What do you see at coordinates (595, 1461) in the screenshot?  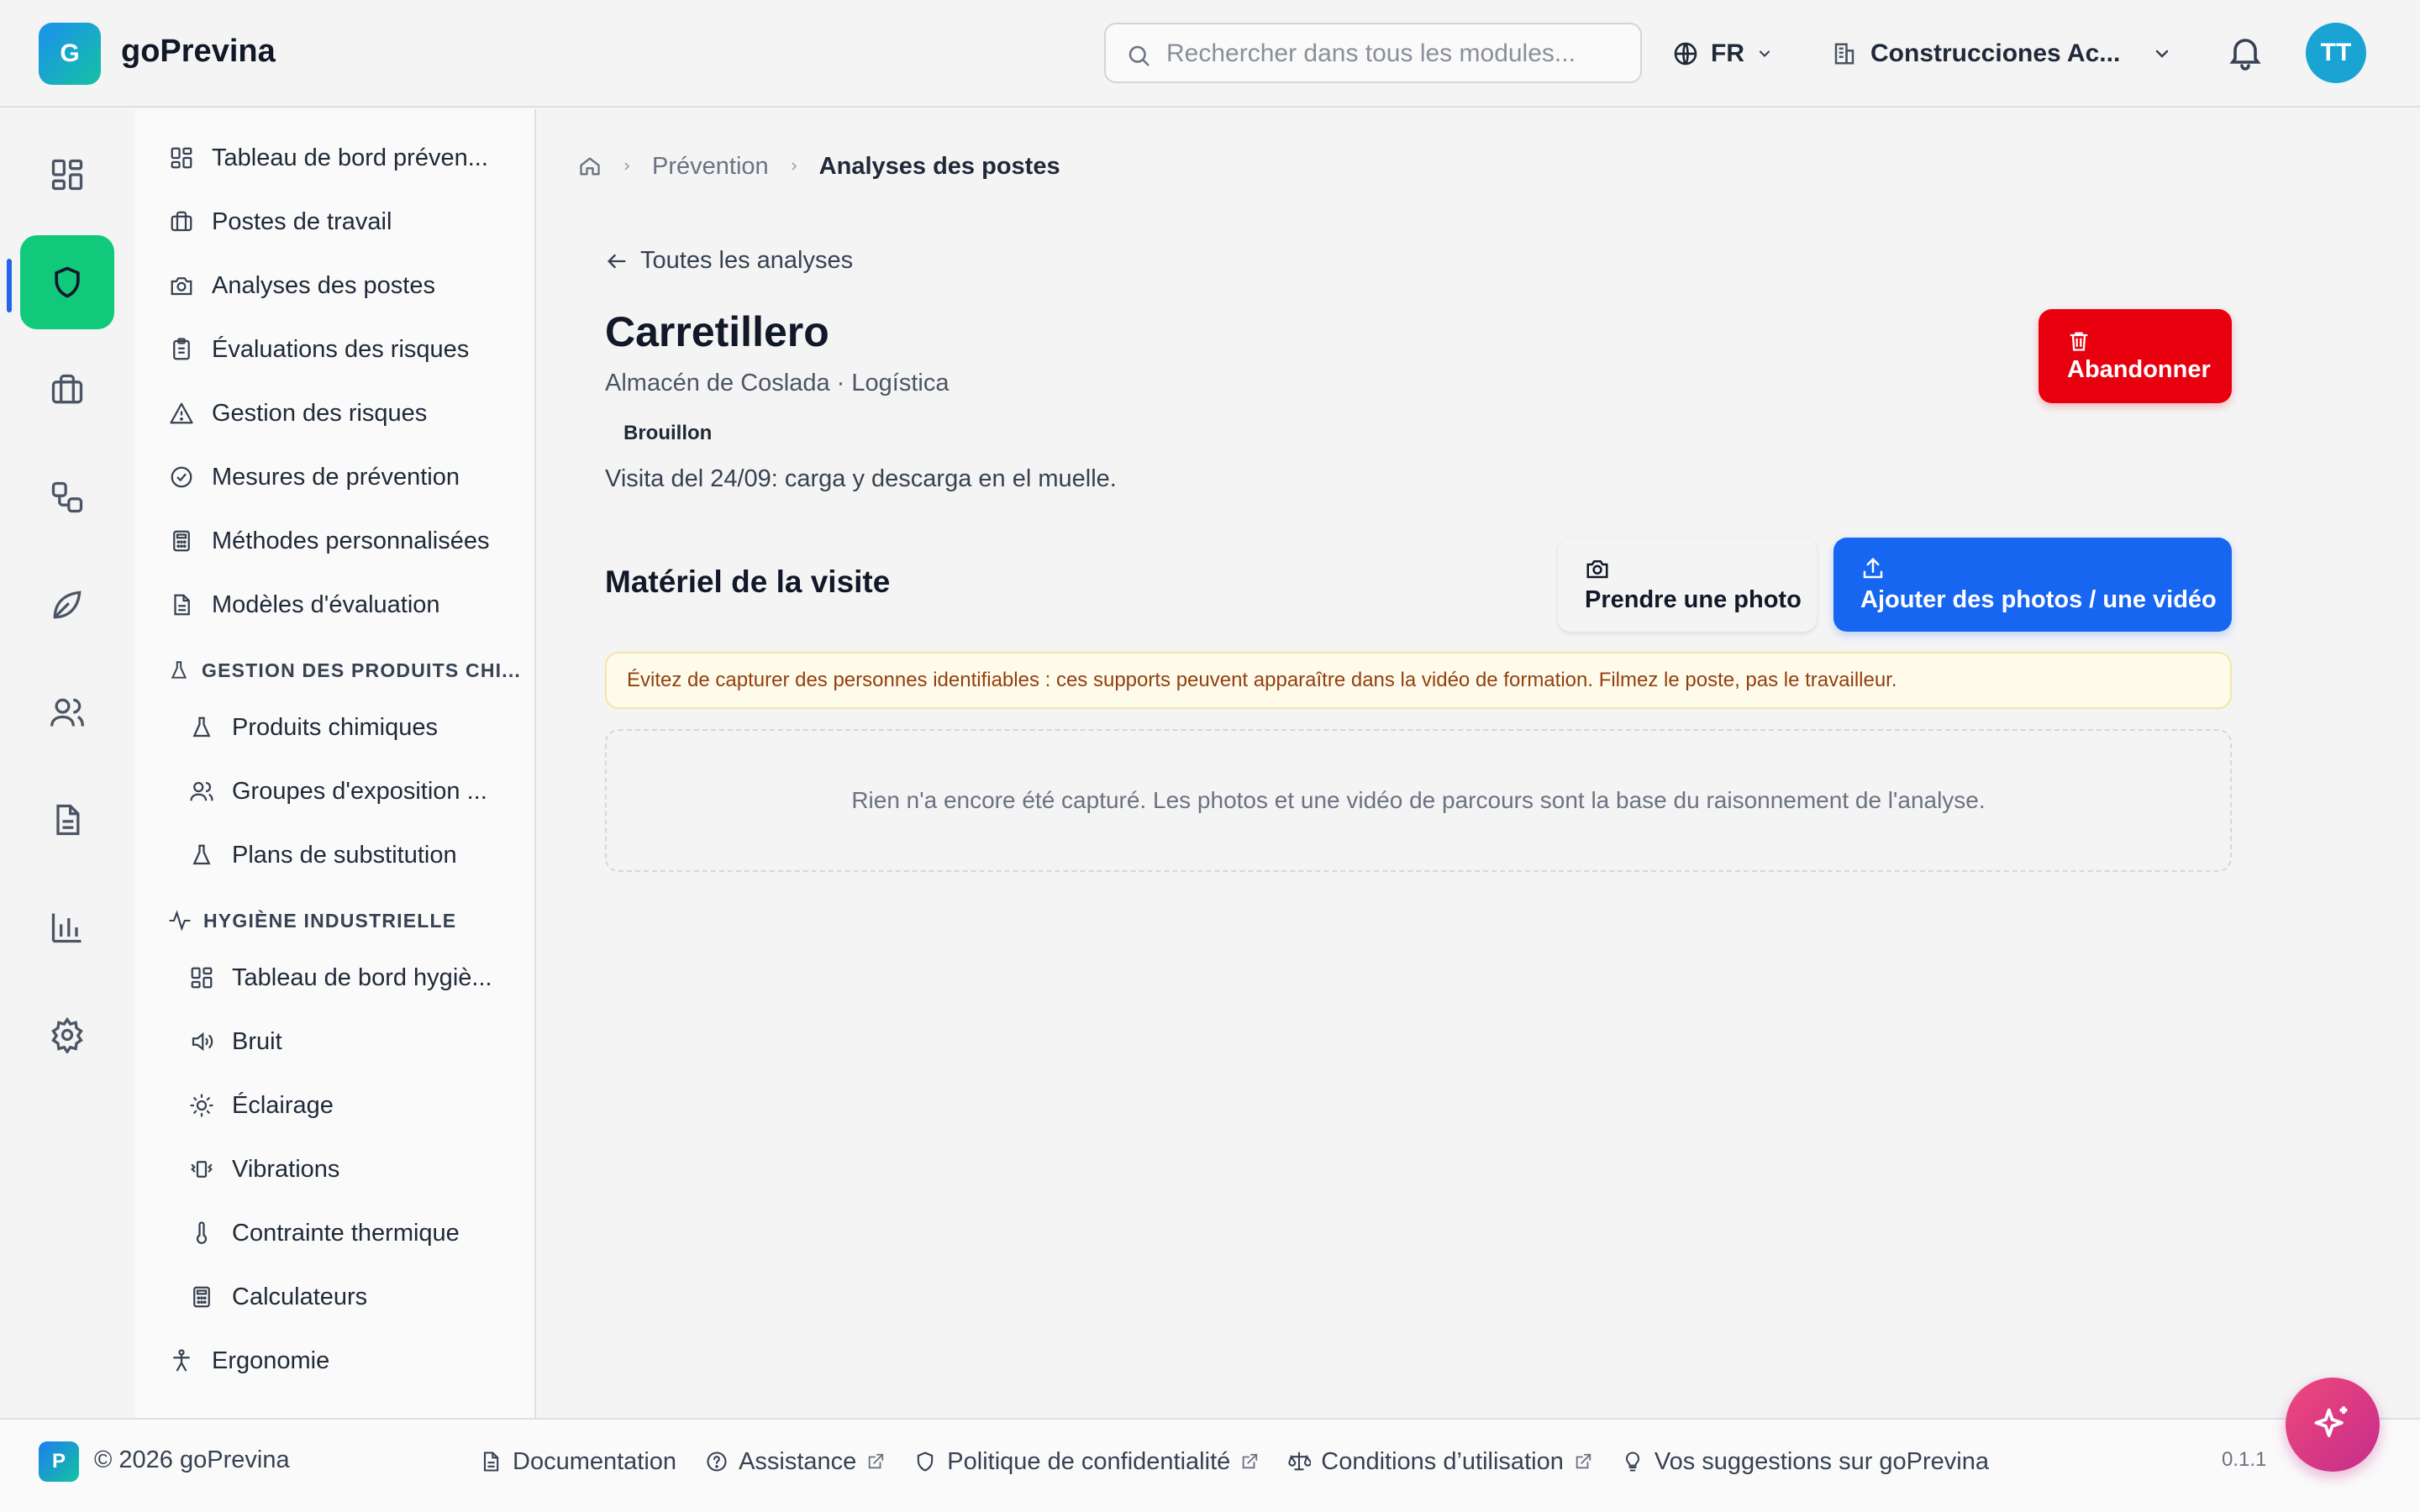 I see `footer-link-label: Documentation` at bounding box center [595, 1461].